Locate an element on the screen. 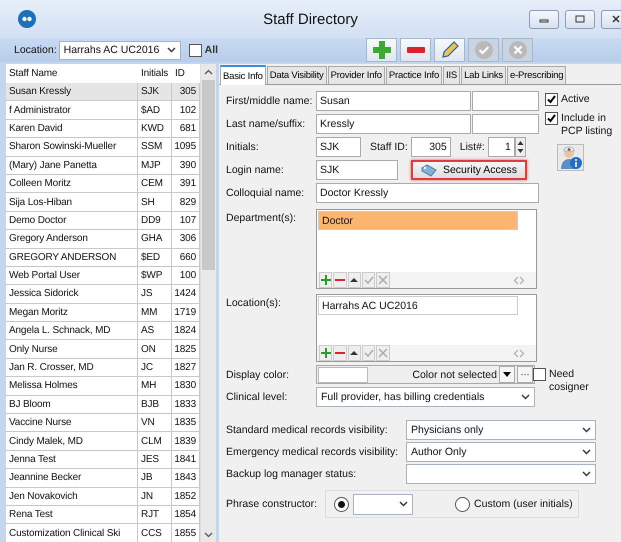  field-label: Display color: is located at coordinates (258, 374).